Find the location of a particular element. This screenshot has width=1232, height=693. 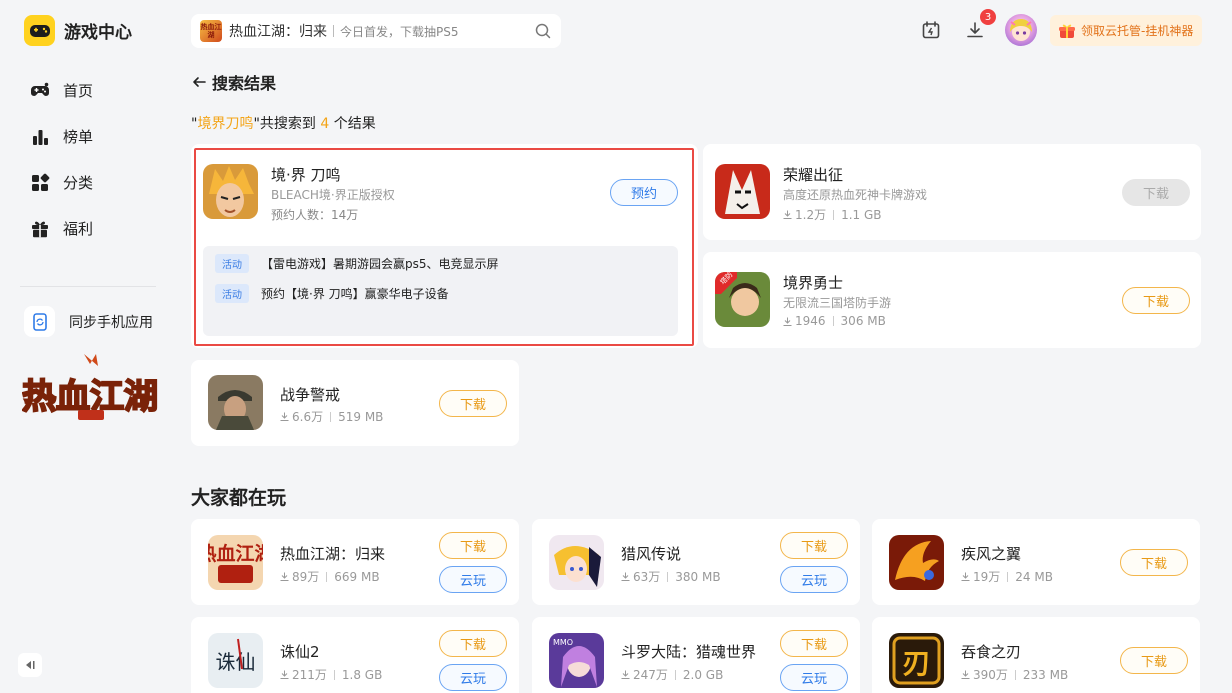

game-name: 猎风传说 is located at coordinates (651, 553).